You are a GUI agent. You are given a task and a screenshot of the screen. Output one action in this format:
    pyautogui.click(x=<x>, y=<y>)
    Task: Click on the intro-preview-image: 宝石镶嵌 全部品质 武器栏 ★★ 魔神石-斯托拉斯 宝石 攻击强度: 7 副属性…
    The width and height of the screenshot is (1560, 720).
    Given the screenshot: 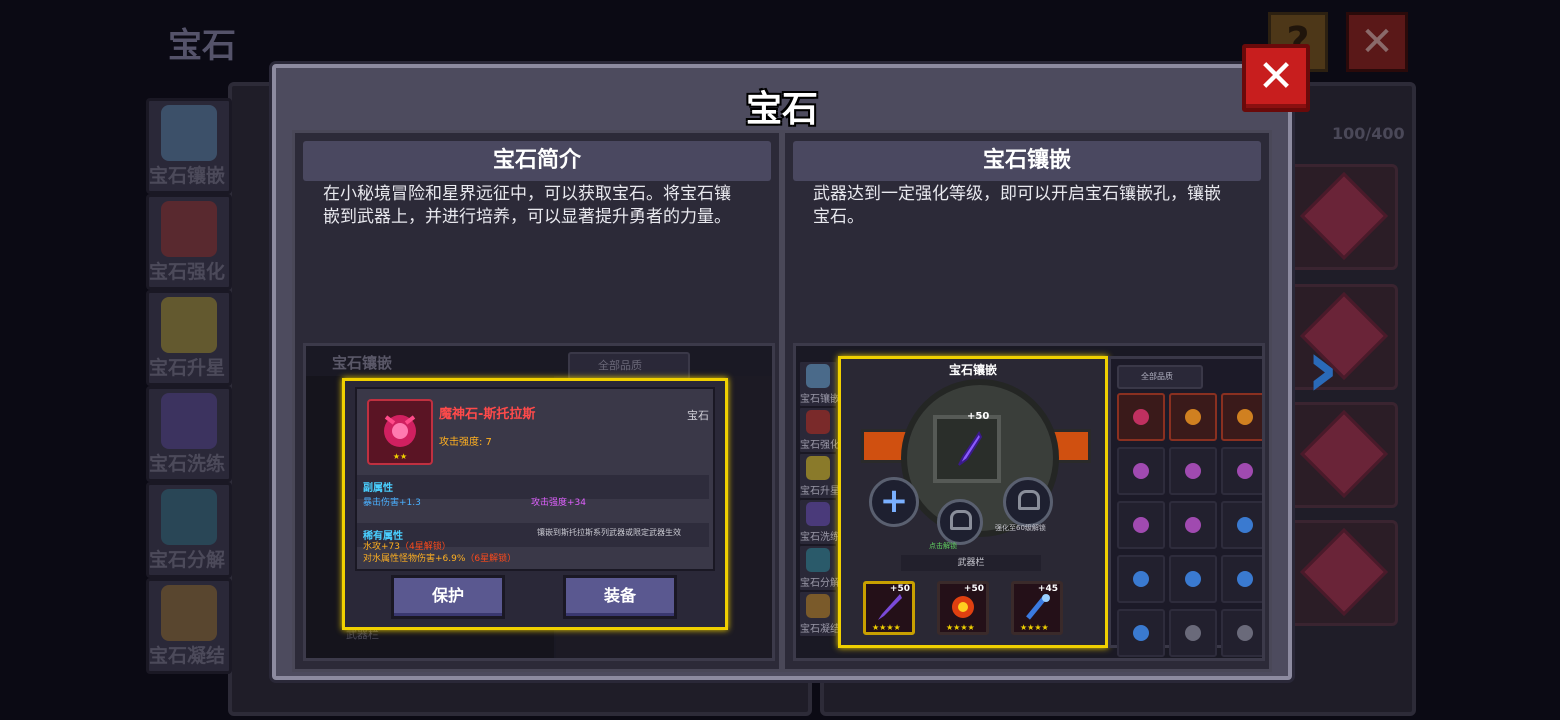 What is the action you would take?
    pyautogui.click(x=539, y=502)
    